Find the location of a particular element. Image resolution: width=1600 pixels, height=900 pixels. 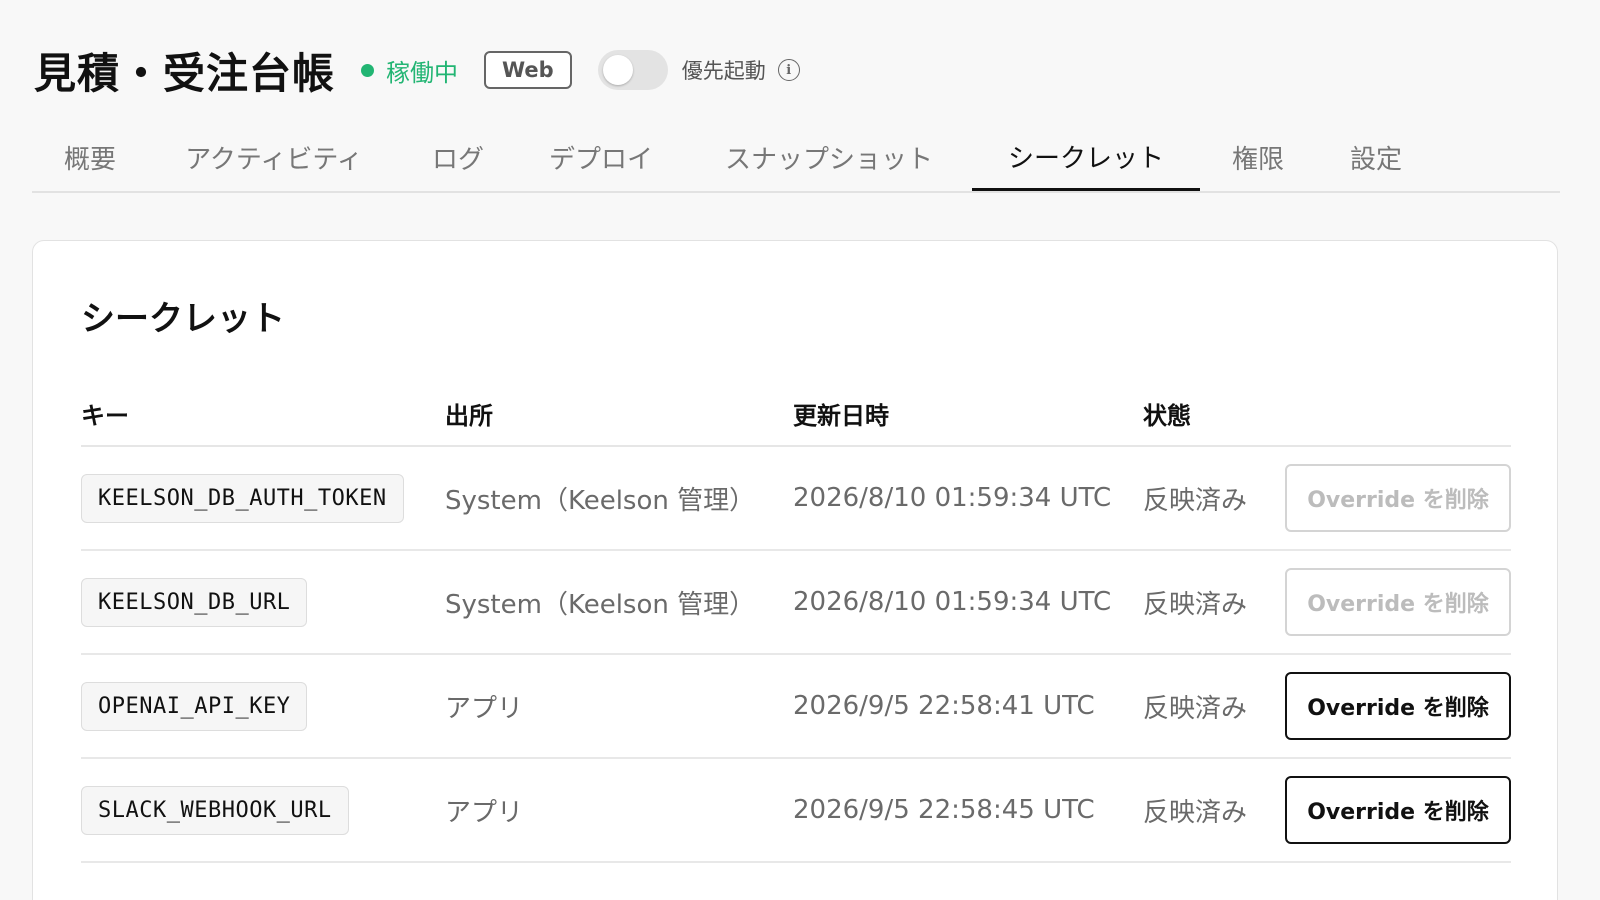

status-indicator: 稼働中 is located at coordinates (409, 70).